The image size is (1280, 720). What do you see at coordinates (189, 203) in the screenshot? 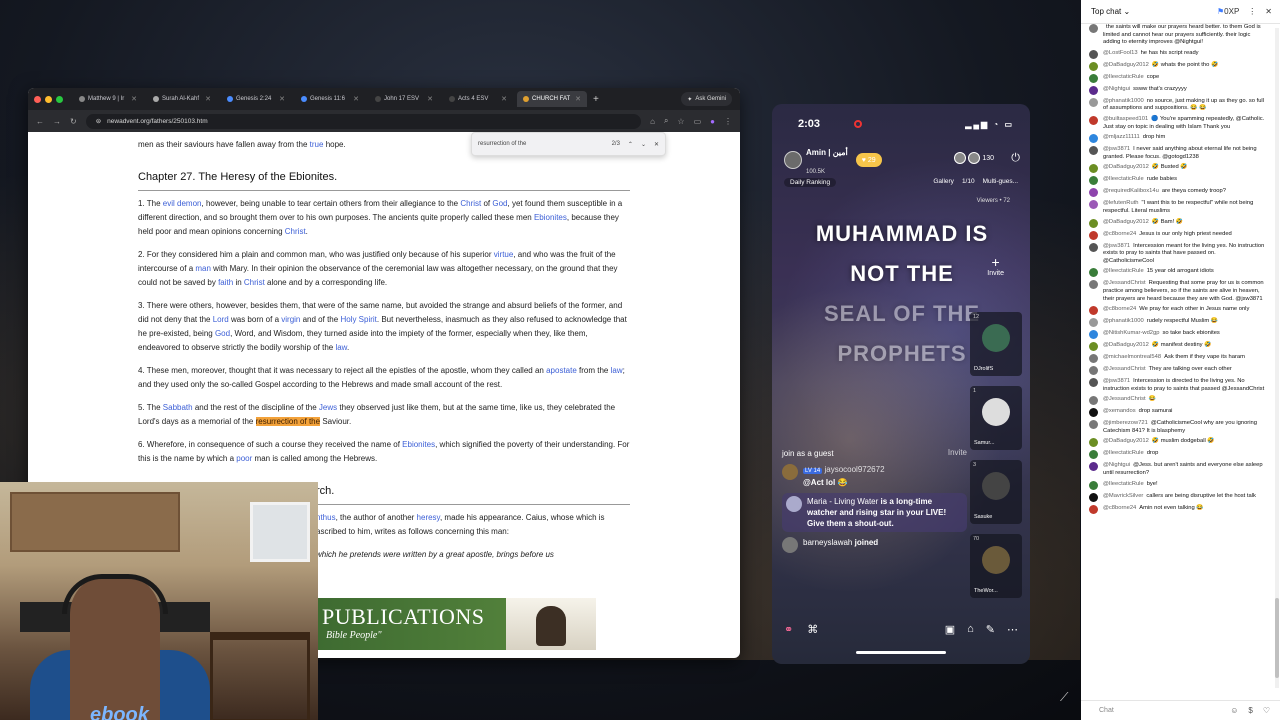
I see `link-demon: demon` at bounding box center [189, 203].